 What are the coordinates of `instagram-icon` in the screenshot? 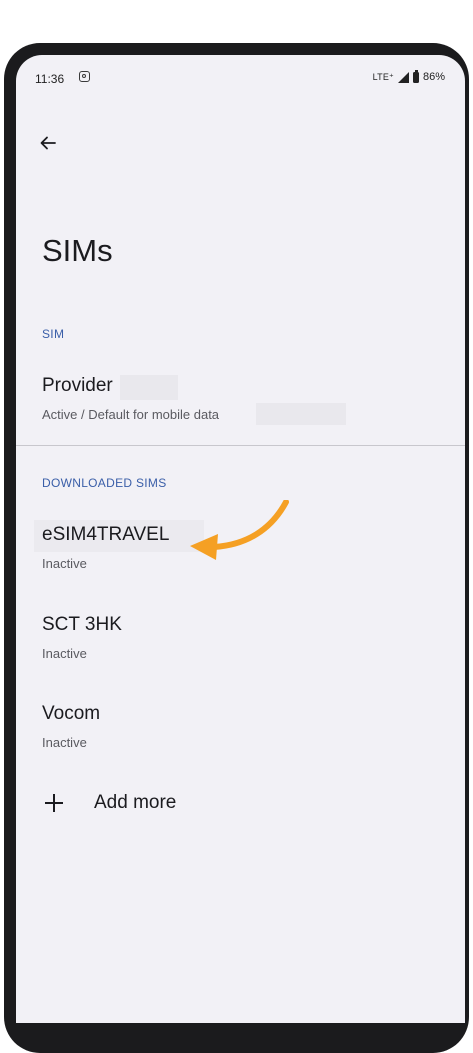 It's located at (84, 76).